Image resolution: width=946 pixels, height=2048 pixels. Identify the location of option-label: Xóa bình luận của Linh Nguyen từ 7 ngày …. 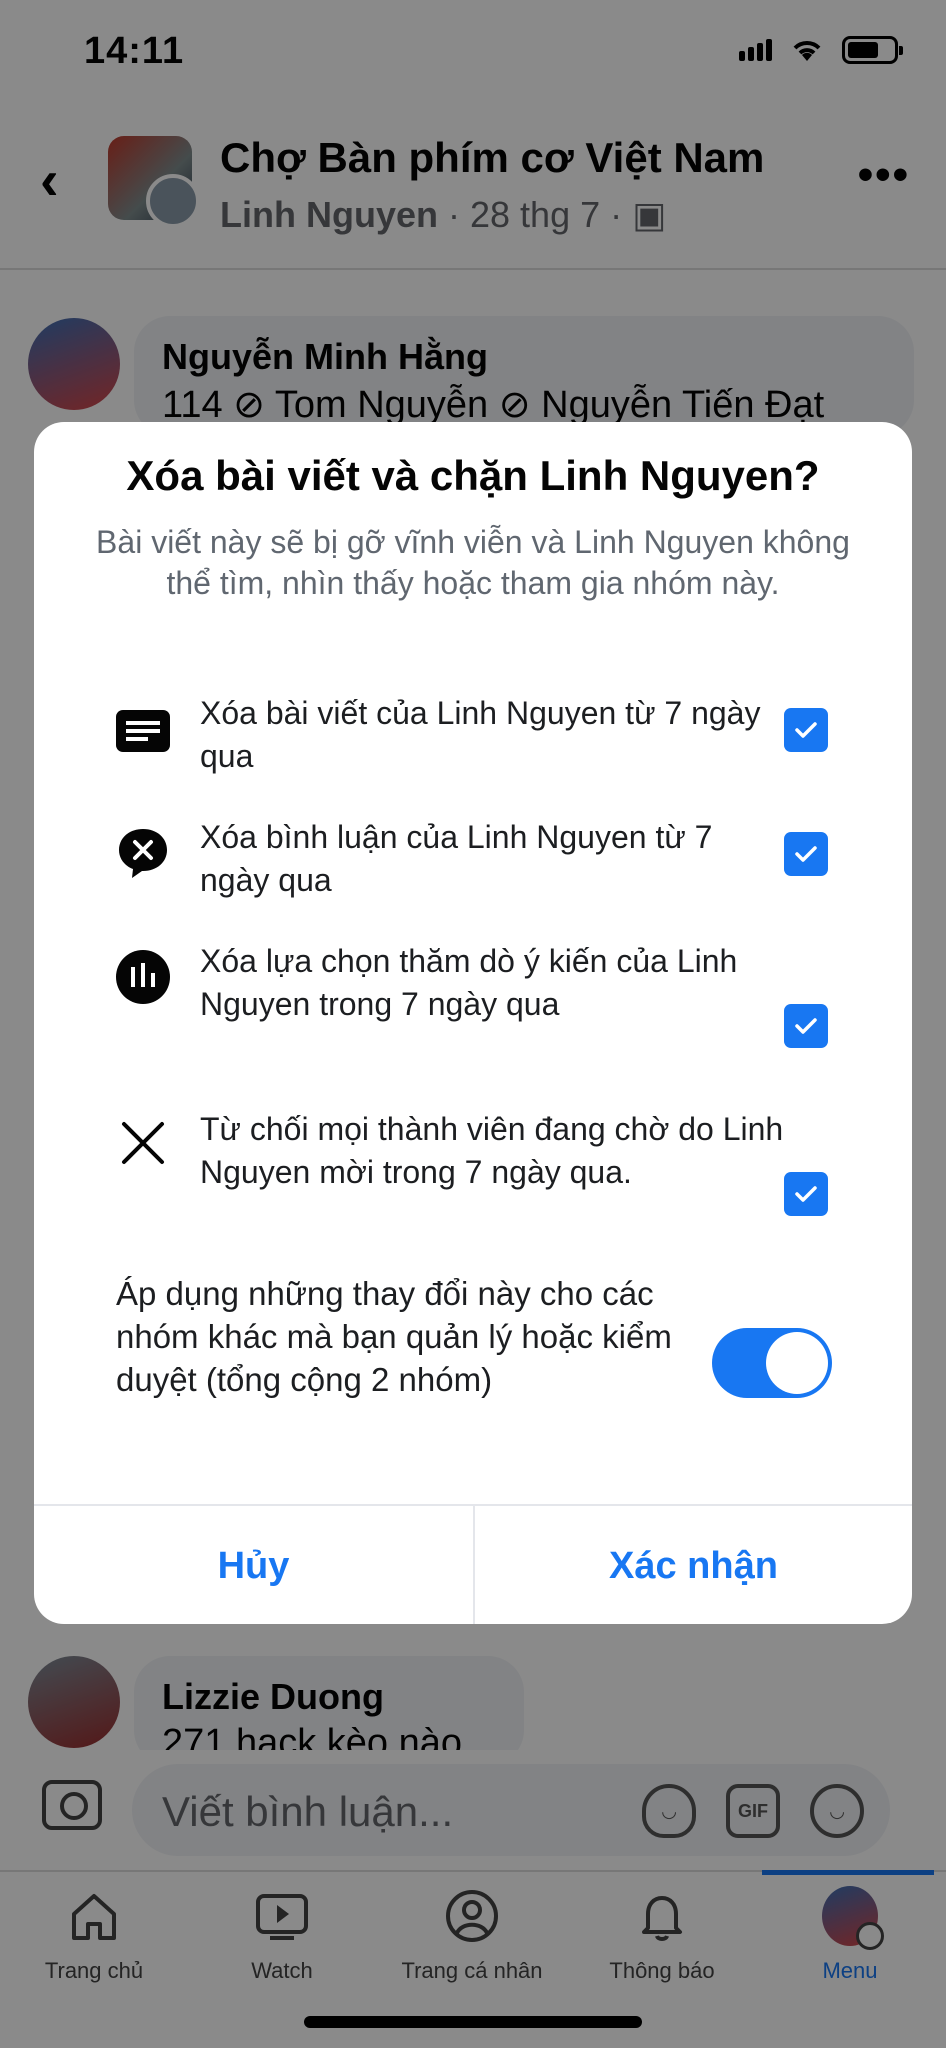
(456, 858).